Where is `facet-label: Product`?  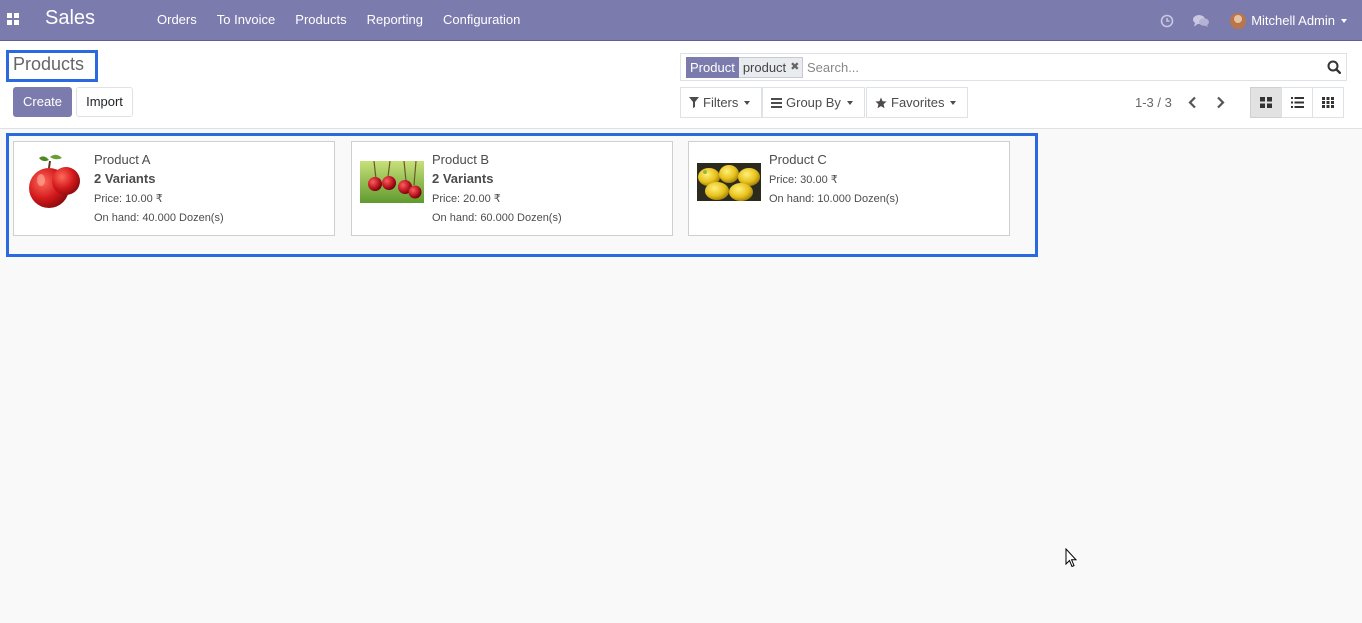
facet-label: Product is located at coordinates (712, 67).